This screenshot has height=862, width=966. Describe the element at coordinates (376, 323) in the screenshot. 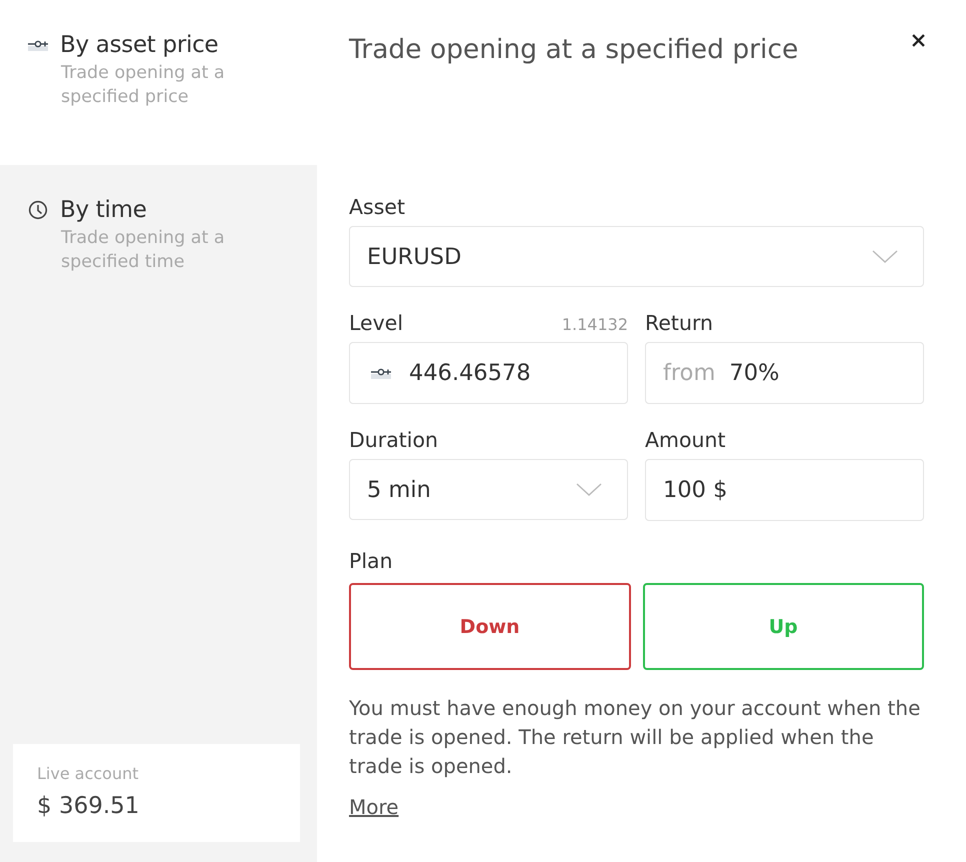

I see `field-label: Level` at that location.